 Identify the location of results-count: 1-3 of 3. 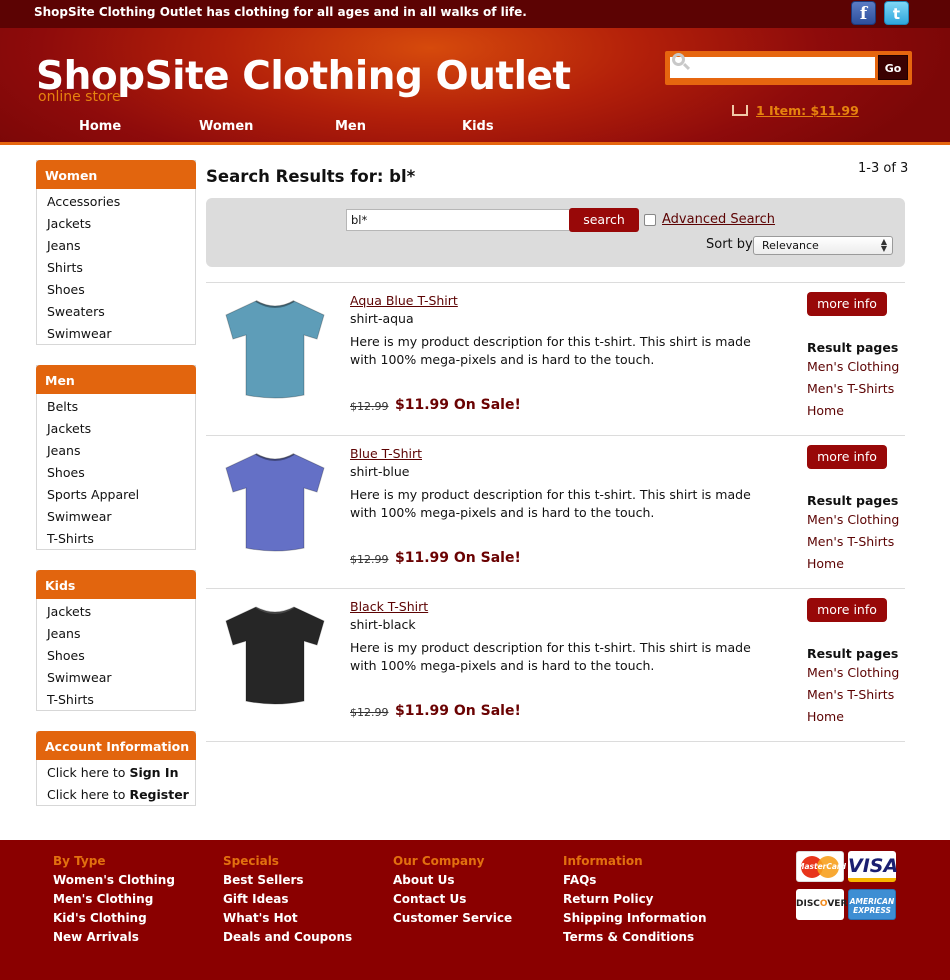
(883, 168).